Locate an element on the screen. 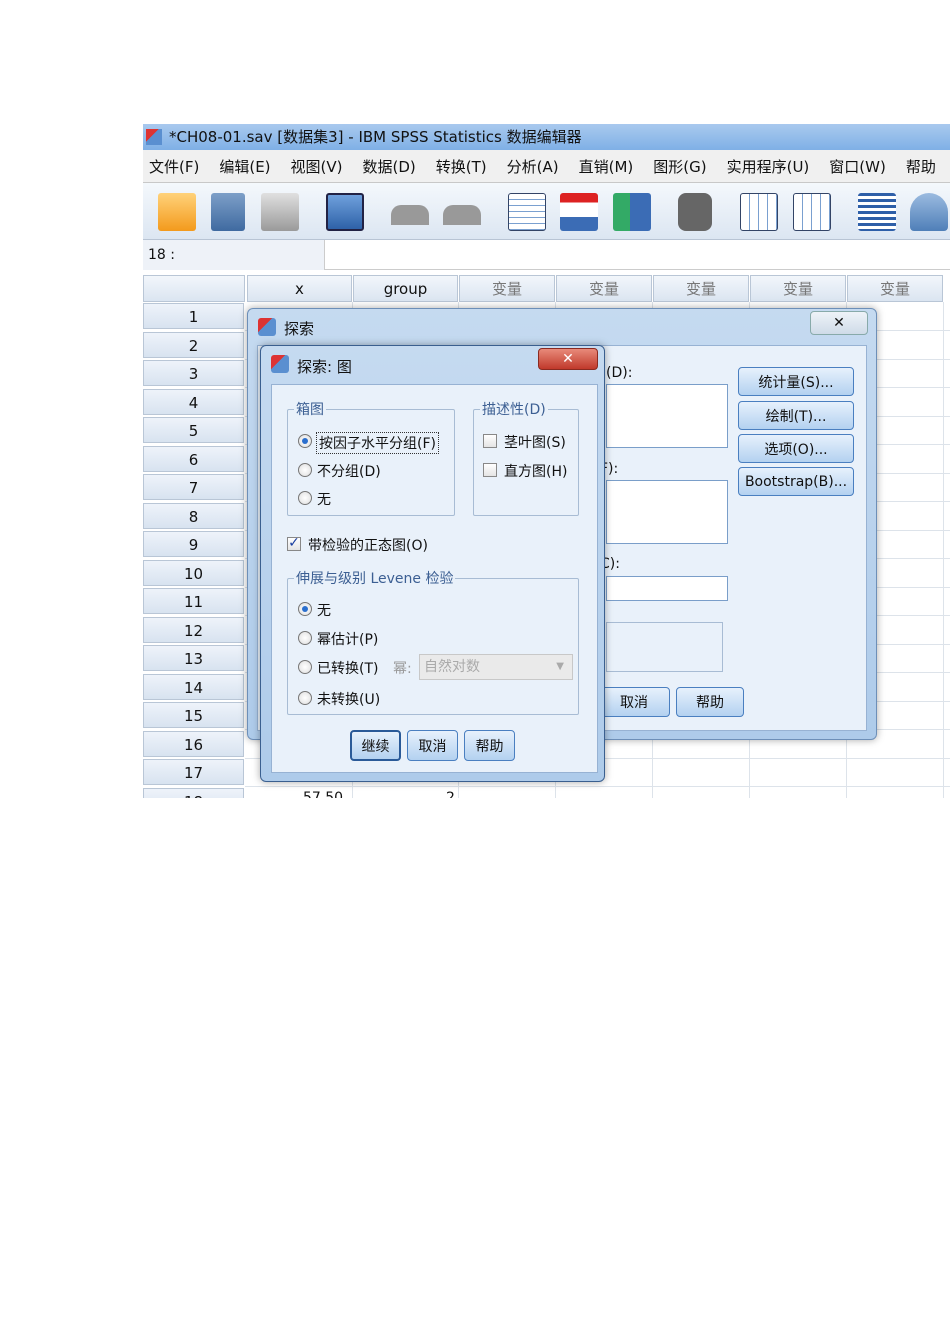  menu-graphs: 图形(G) is located at coordinates (679, 166).